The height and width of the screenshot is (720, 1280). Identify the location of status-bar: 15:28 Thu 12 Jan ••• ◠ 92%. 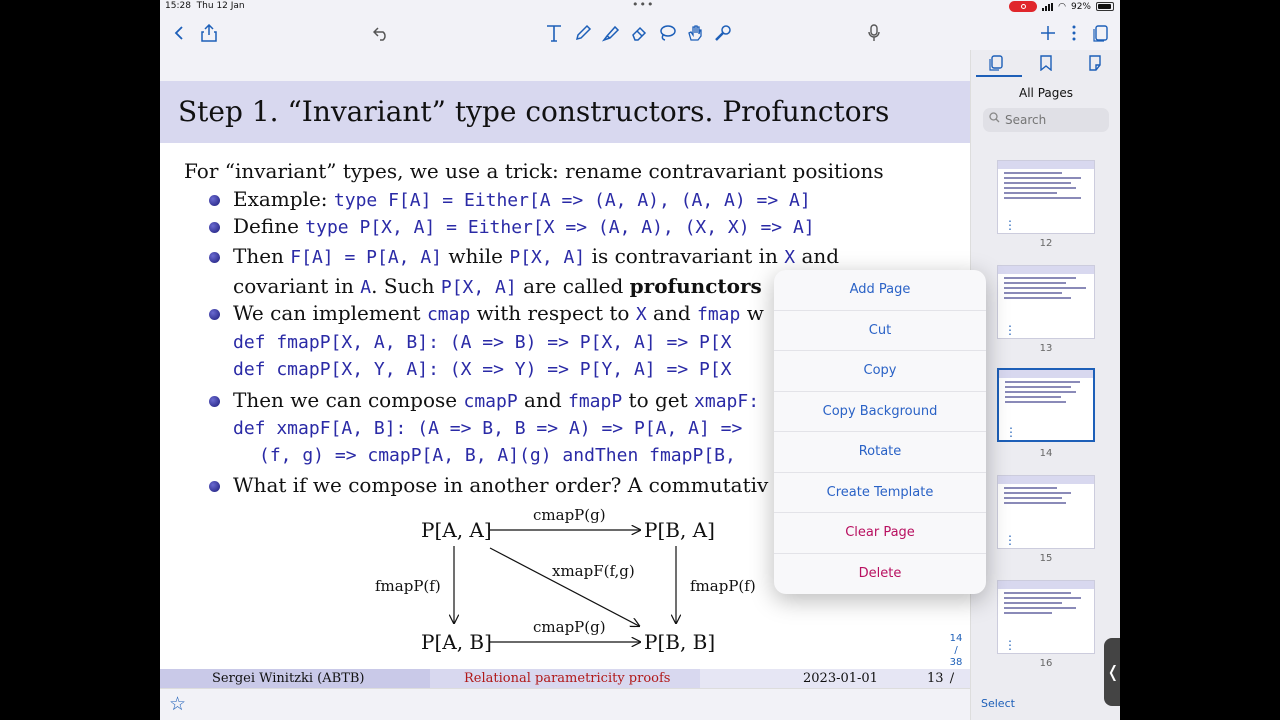
(640, 7).